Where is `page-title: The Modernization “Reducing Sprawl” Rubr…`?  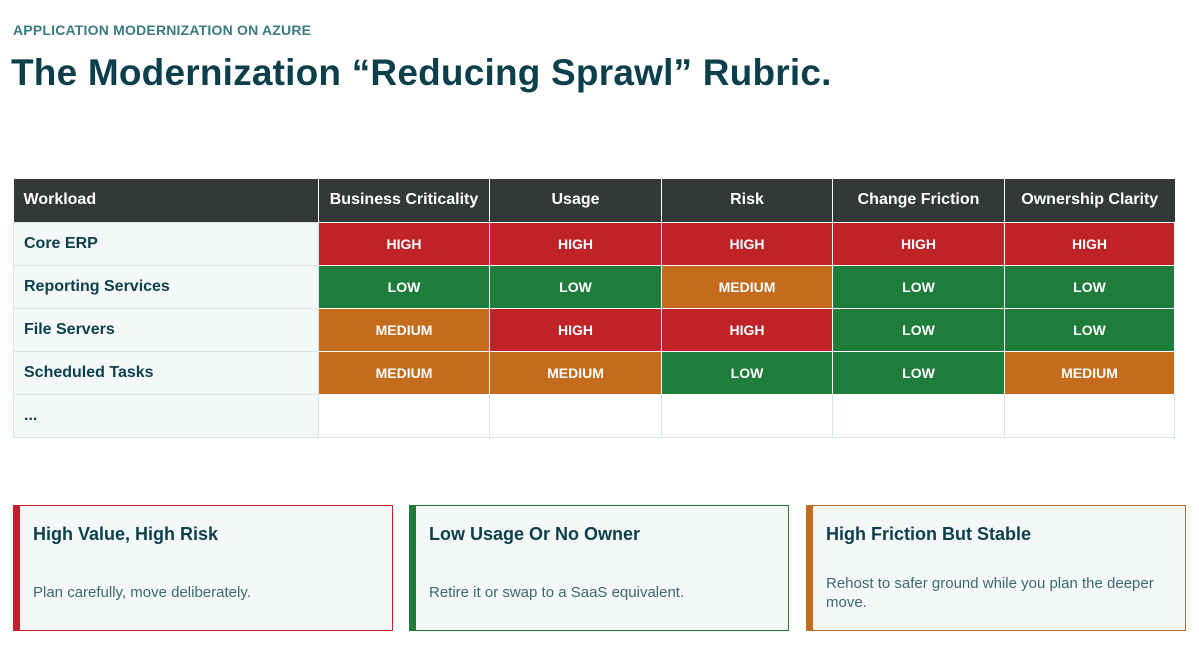 page-title: The Modernization “Reducing Sprawl” Rubr… is located at coordinates (421, 72).